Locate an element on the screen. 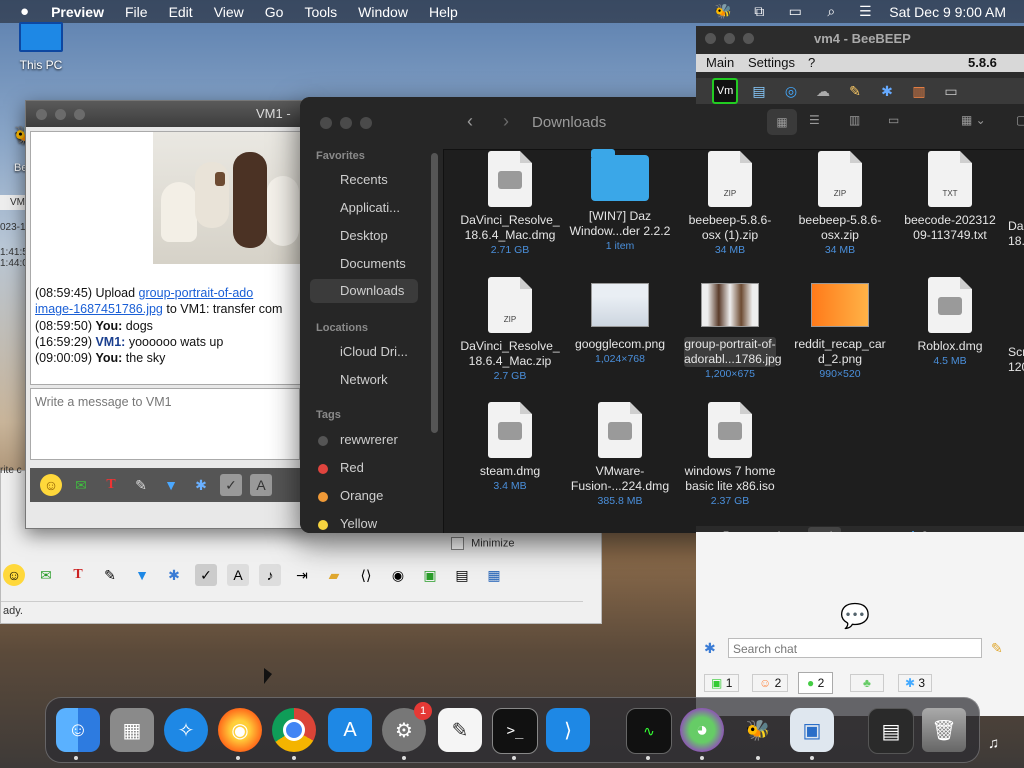 This screenshot has width=1024, height=768. file-item: [WIN7] Daz Window...der 2.2.2 1 item is located at coordinates (620, 201).